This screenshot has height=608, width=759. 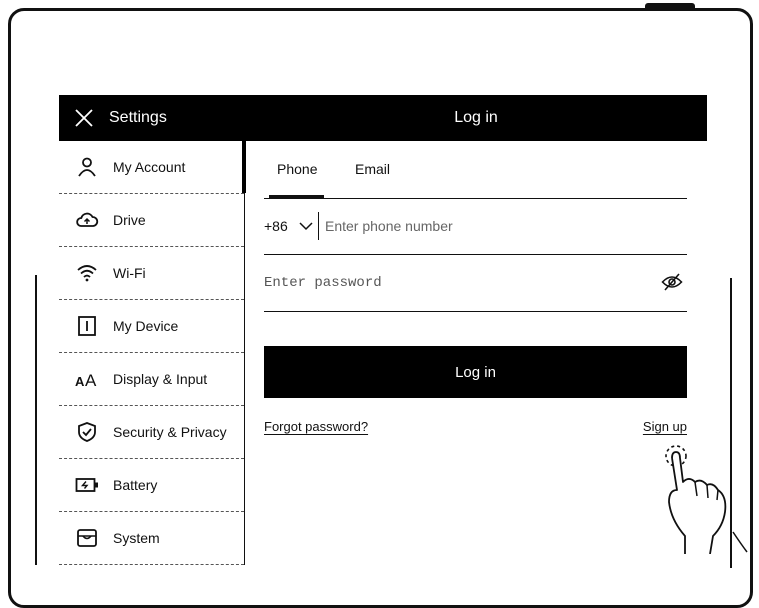 I want to click on sidebar-item-system: System, so click(x=151, y=538).